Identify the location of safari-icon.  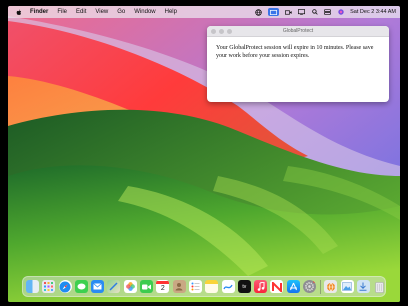
(65, 286).